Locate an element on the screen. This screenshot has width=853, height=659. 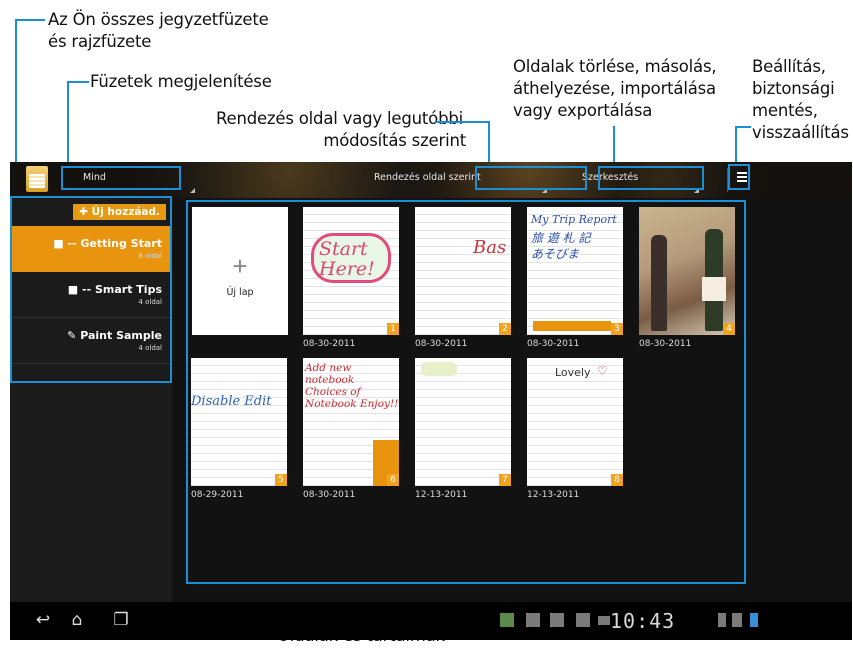
wifi-icon is located at coordinates (722, 620).